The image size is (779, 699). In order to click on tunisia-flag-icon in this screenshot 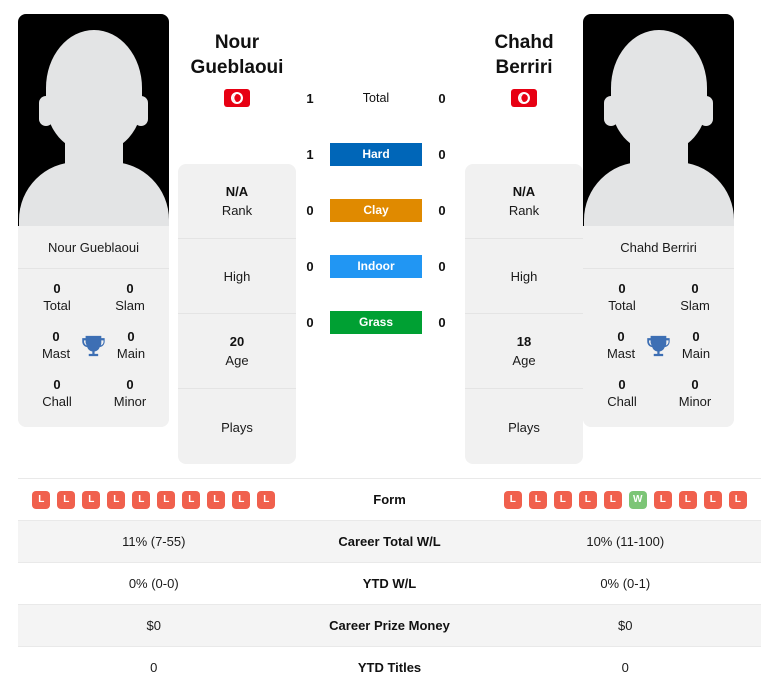, I will do `click(237, 98)`.